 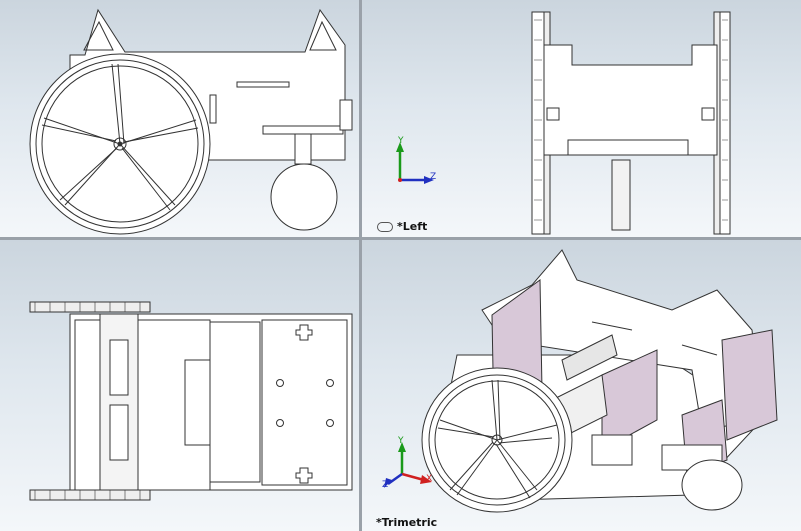 What do you see at coordinates (412, 226) in the screenshot?
I see `view-name: *Left` at bounding box center [412, 226].